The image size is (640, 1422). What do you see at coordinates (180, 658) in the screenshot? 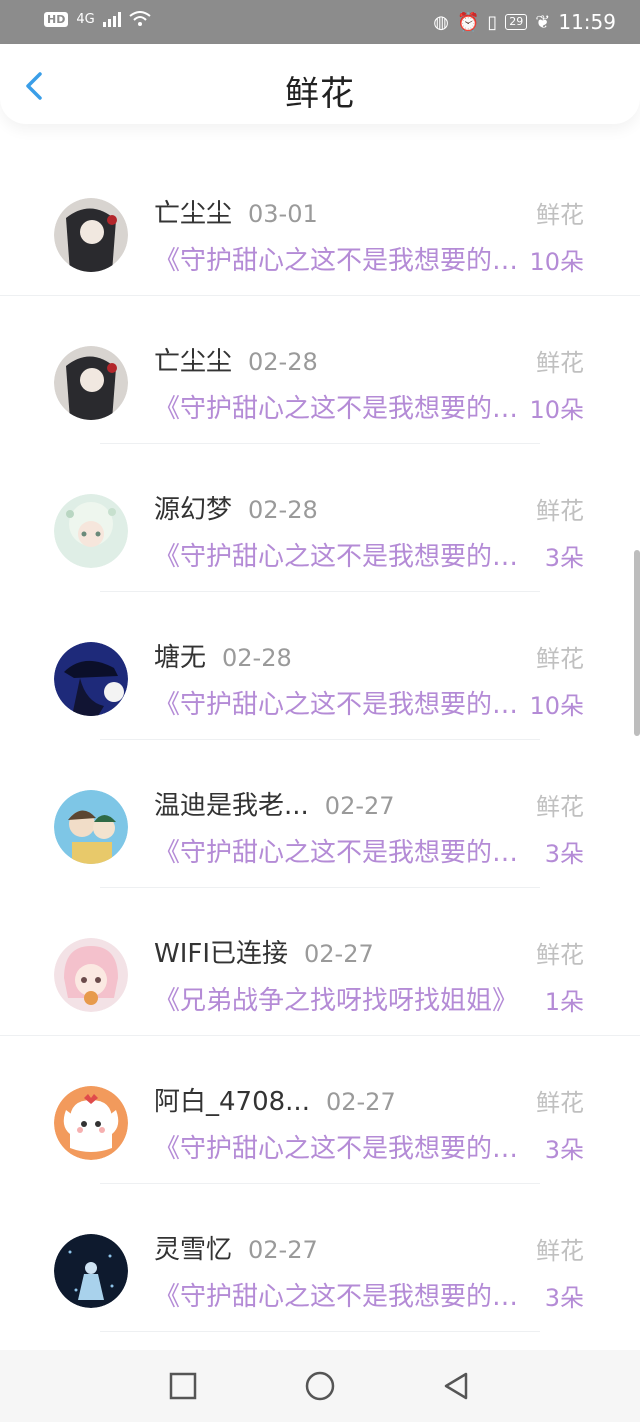
I see `user-name: 塘无` at bounding box center [180, 658].